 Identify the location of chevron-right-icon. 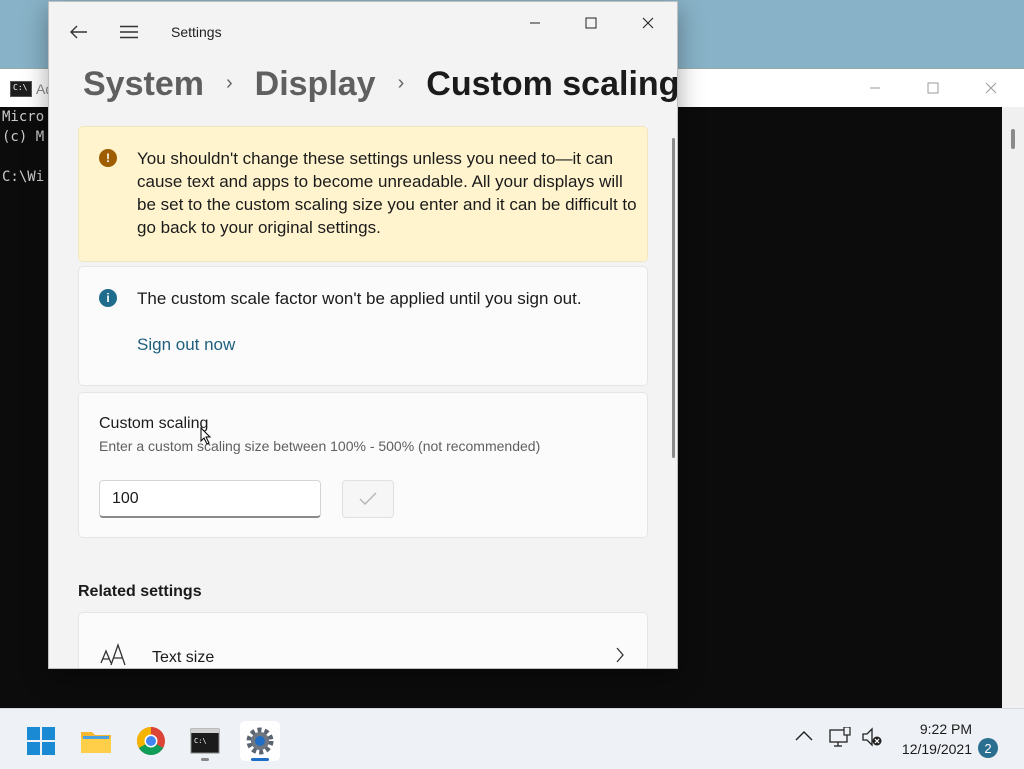
(620, 655).